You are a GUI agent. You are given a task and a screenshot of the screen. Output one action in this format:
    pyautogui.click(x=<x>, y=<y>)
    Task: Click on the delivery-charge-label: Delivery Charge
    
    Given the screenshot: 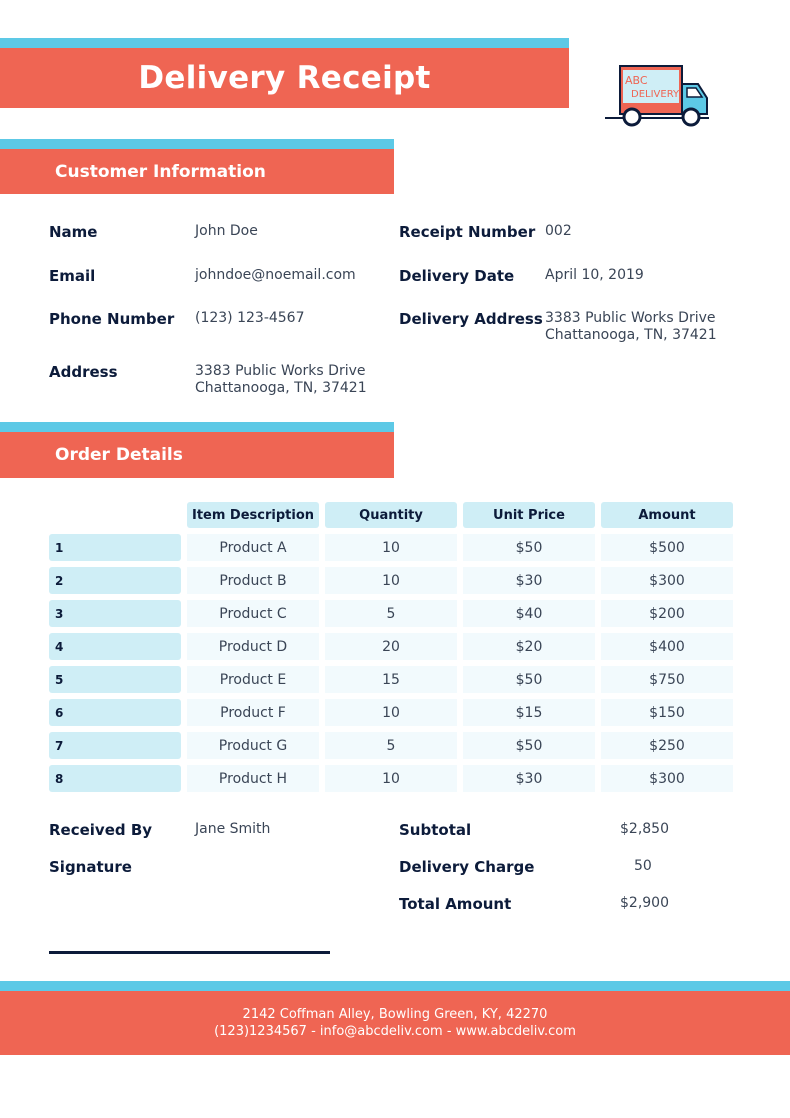 What is the action you would take?
    pyautogui.click(x=467, y=867)
    